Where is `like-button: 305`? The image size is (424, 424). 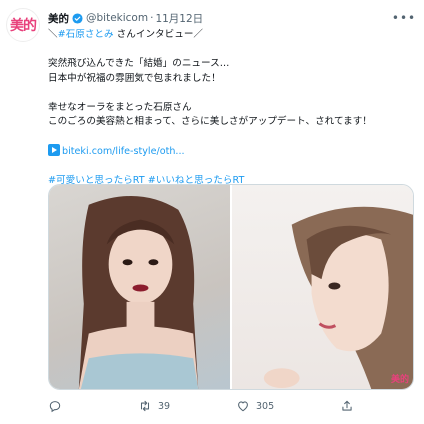
like-button: 305 is located at coordinates (255, 406).